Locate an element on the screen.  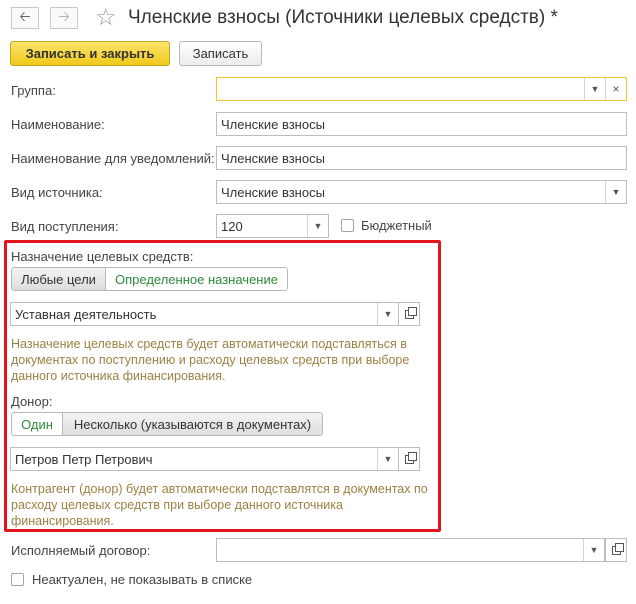
group-clear-button: × is located at coordinates (615, 89).